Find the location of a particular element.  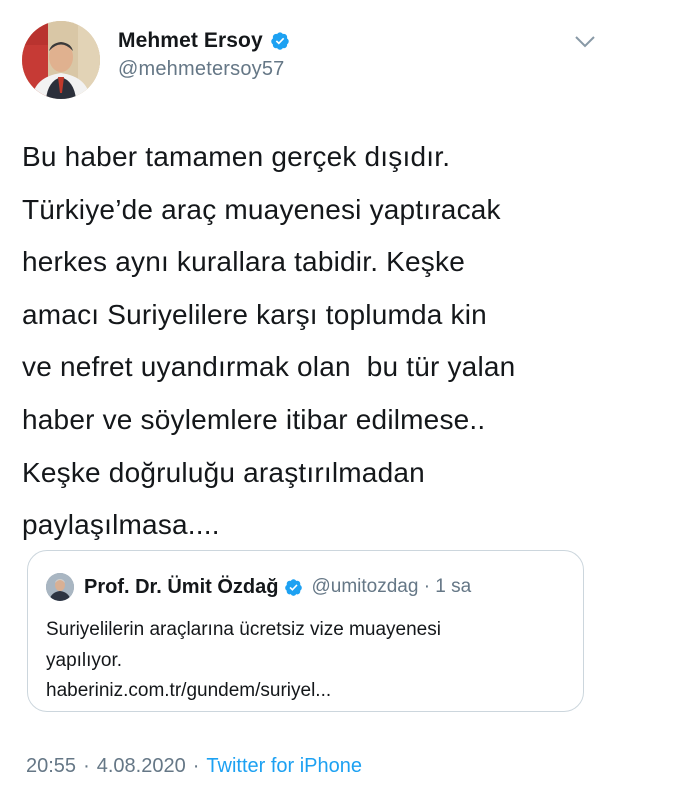

quoted-text-line: yapılıyor. is located at coordinates (84, 660).